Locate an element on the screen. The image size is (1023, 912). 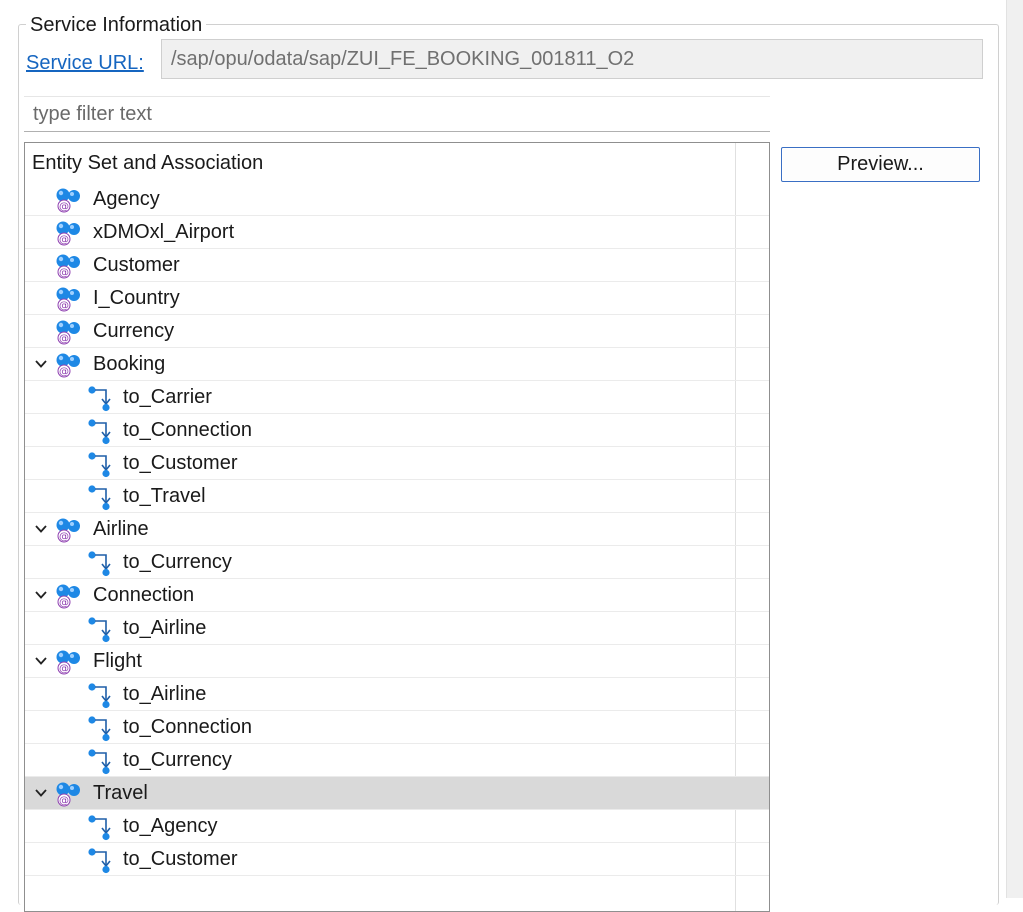
entity-set-row: @ xDMOxl_Airport is located at coordinates (397, 232).